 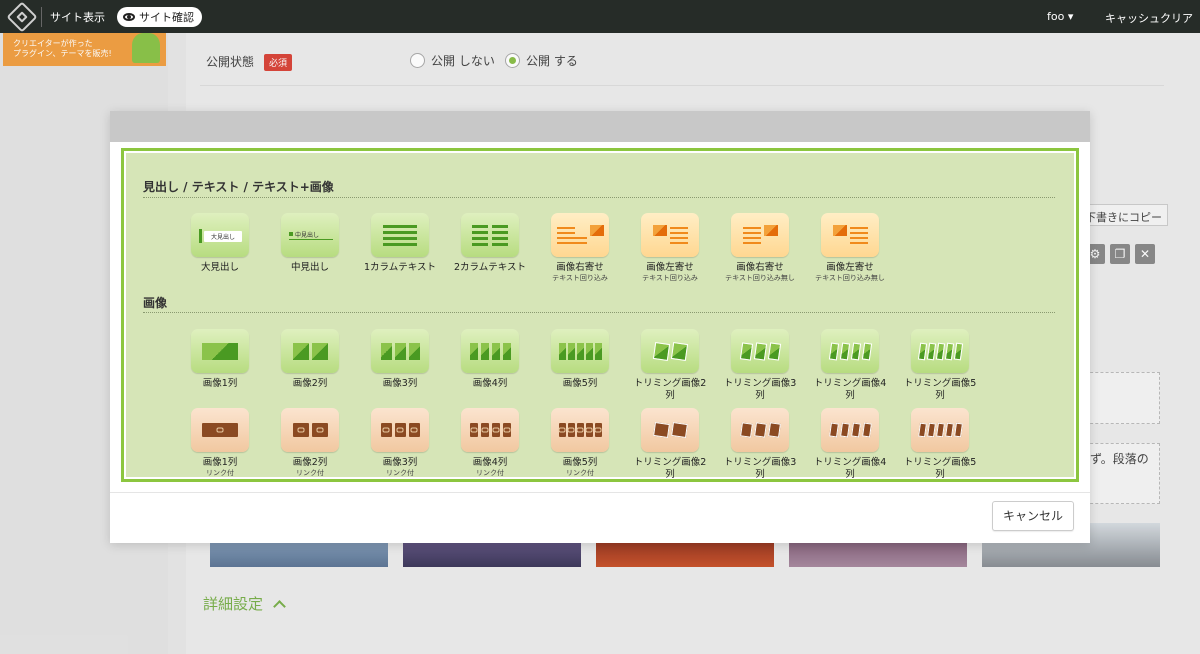 I want to click on tile: 大見出し, so click(x=220, y=235).